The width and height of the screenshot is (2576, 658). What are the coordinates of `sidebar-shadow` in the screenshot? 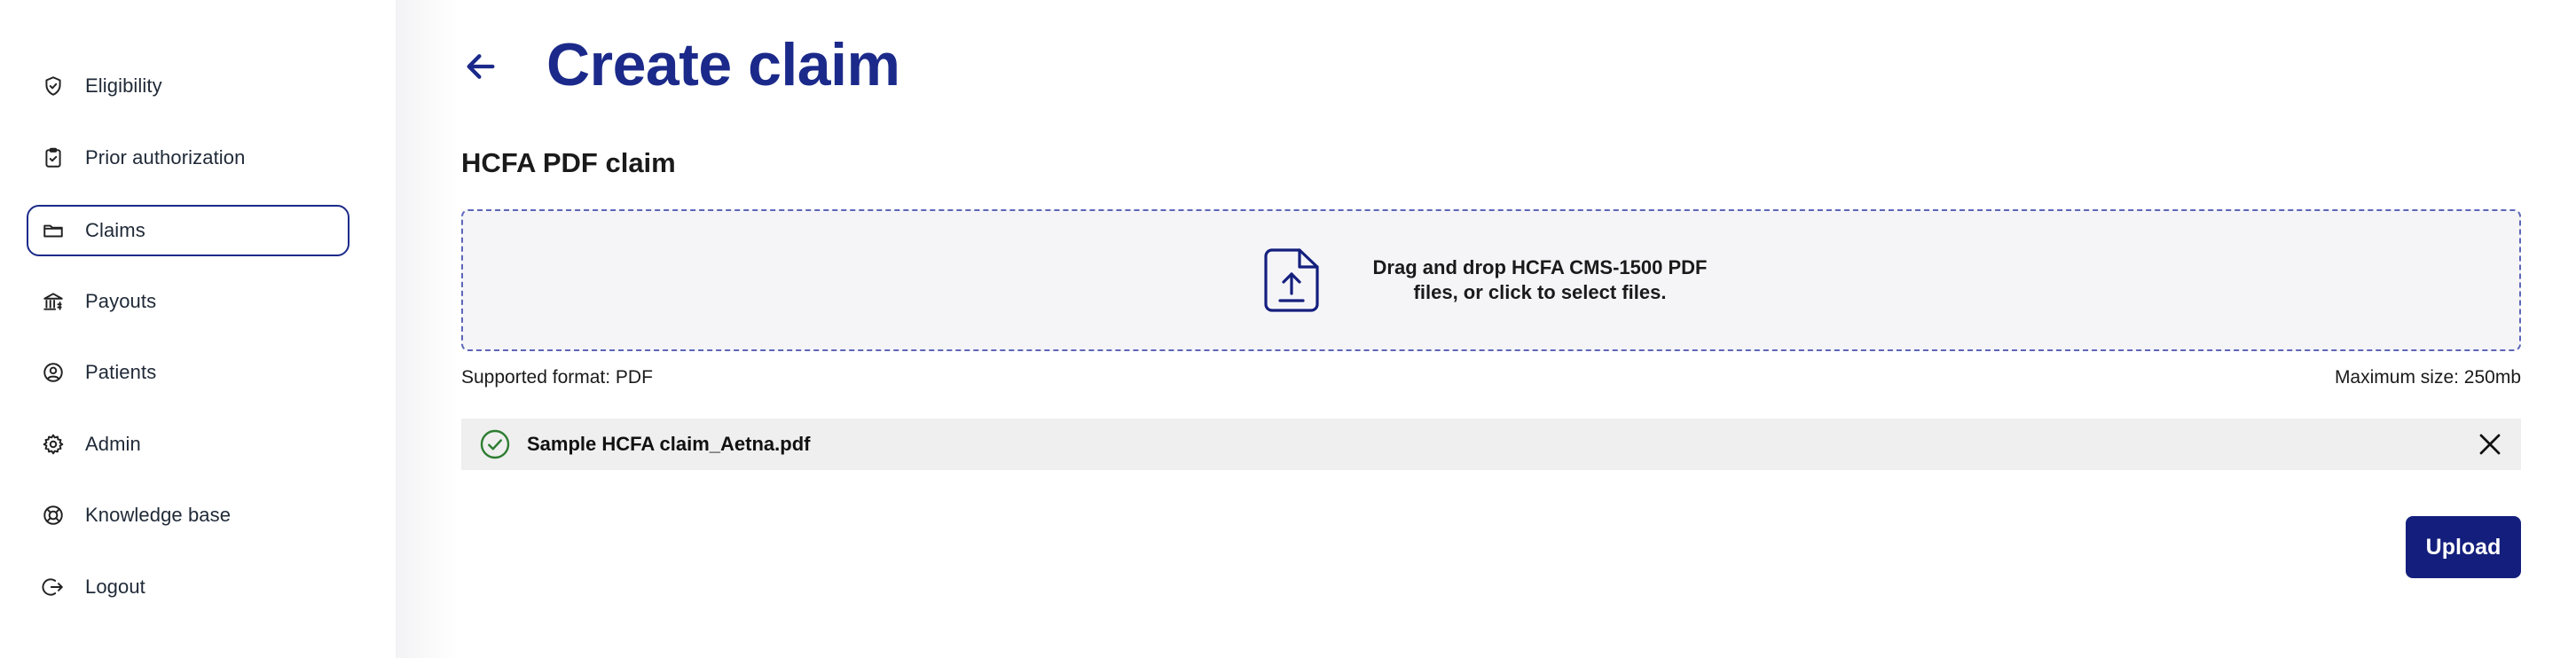 It's located at (427, 329).